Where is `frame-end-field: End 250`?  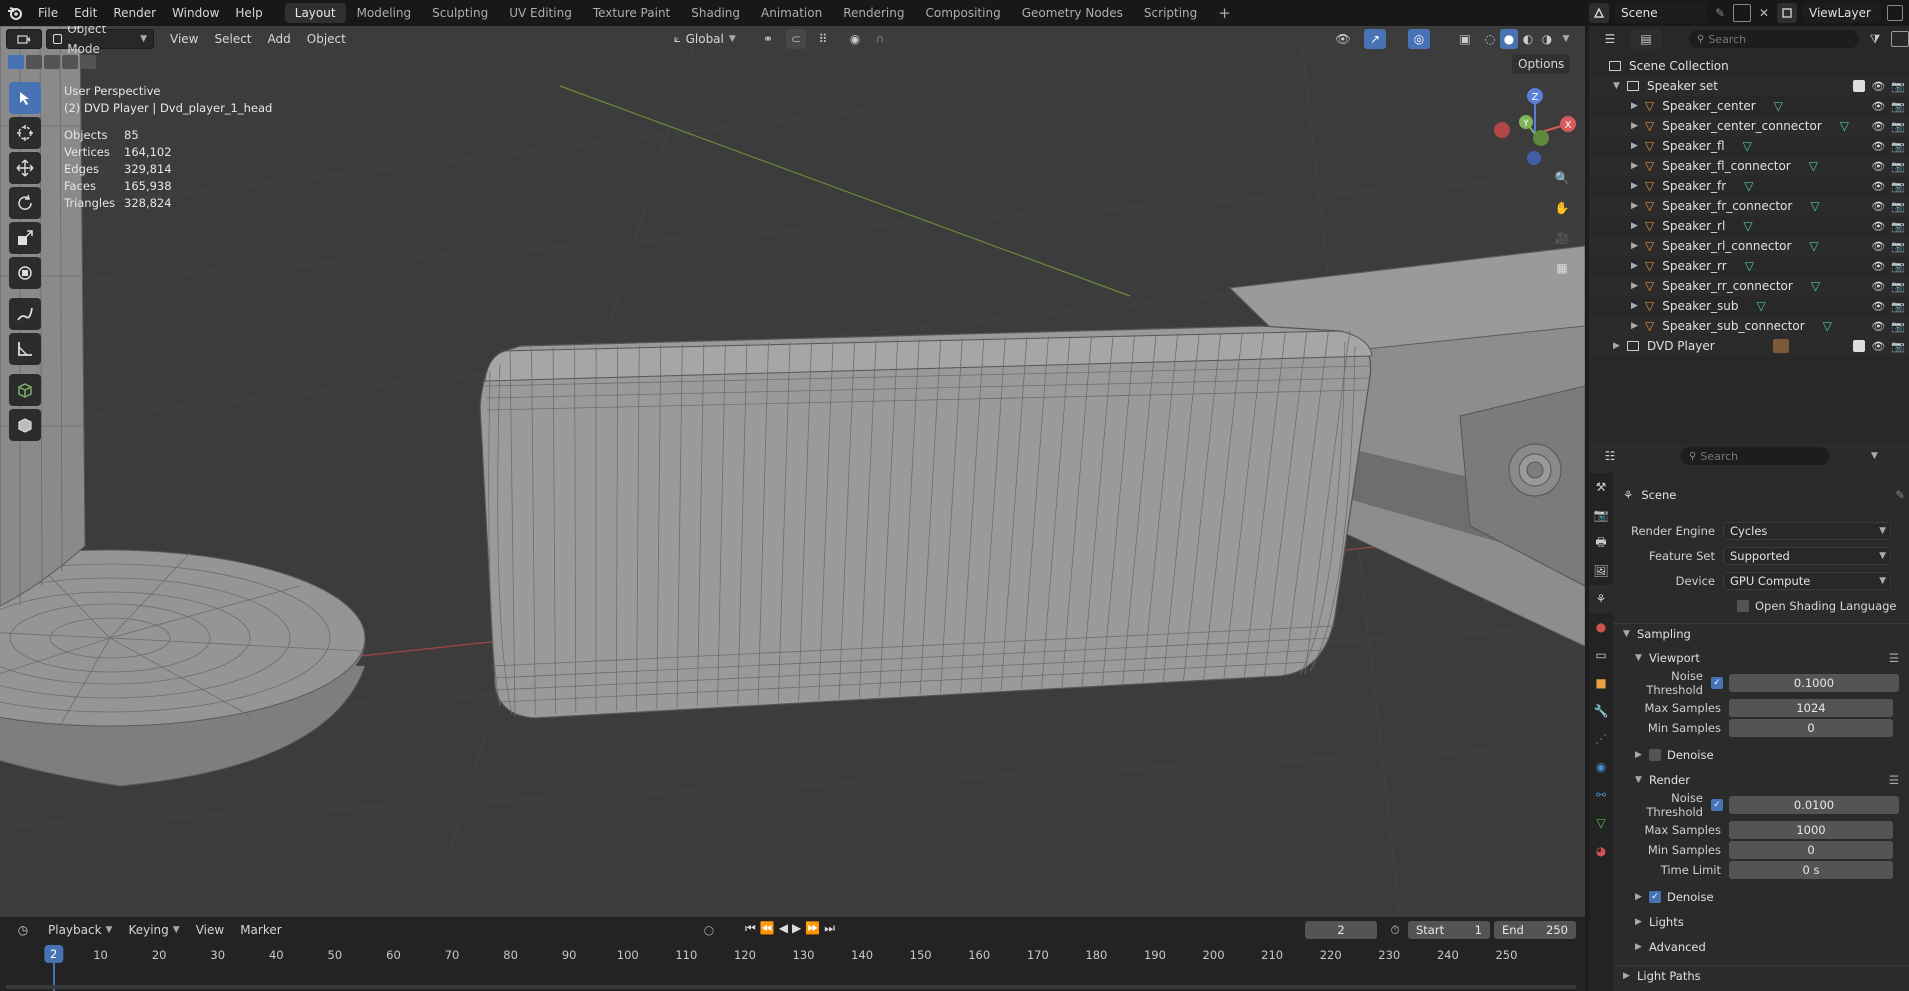
frame-end-field: End 250 is located at coordinates (1535, 930).